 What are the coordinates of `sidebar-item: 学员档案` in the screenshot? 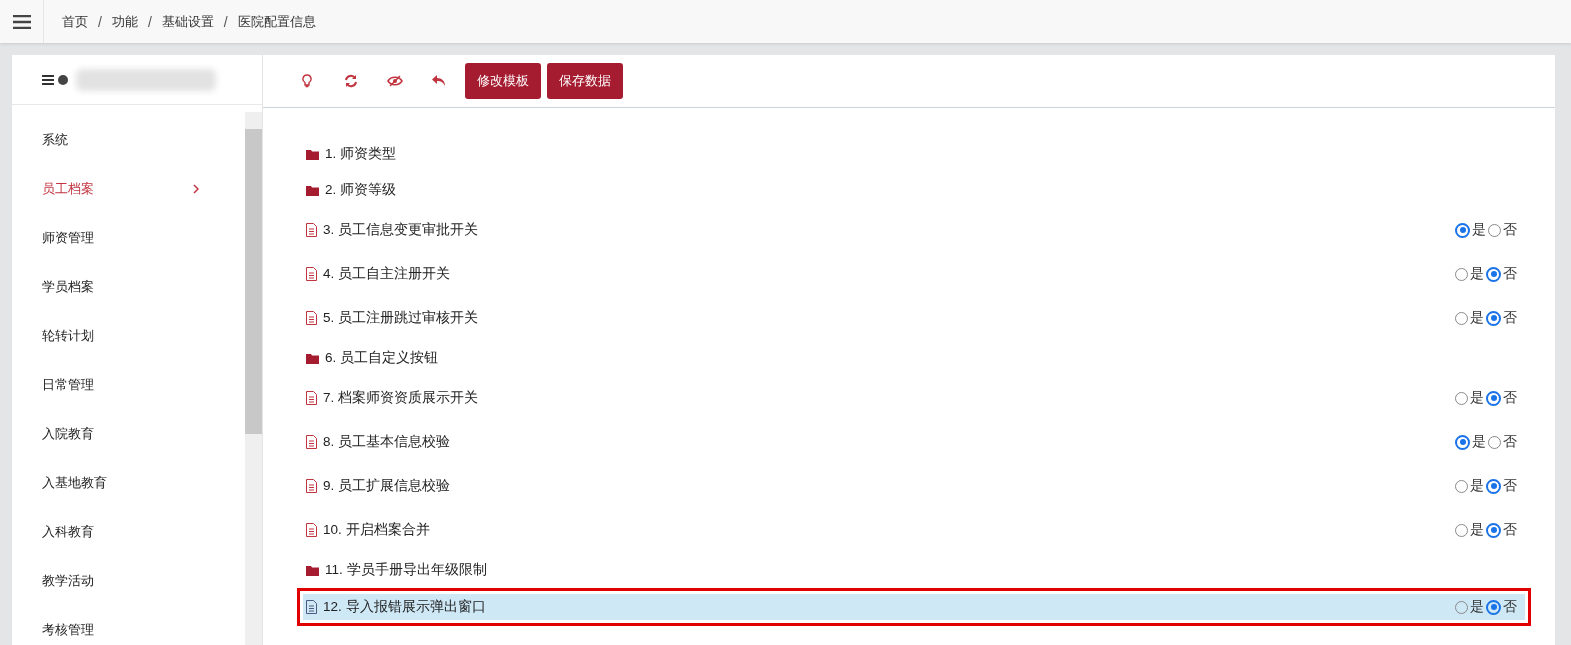 It's located at (128, 286).